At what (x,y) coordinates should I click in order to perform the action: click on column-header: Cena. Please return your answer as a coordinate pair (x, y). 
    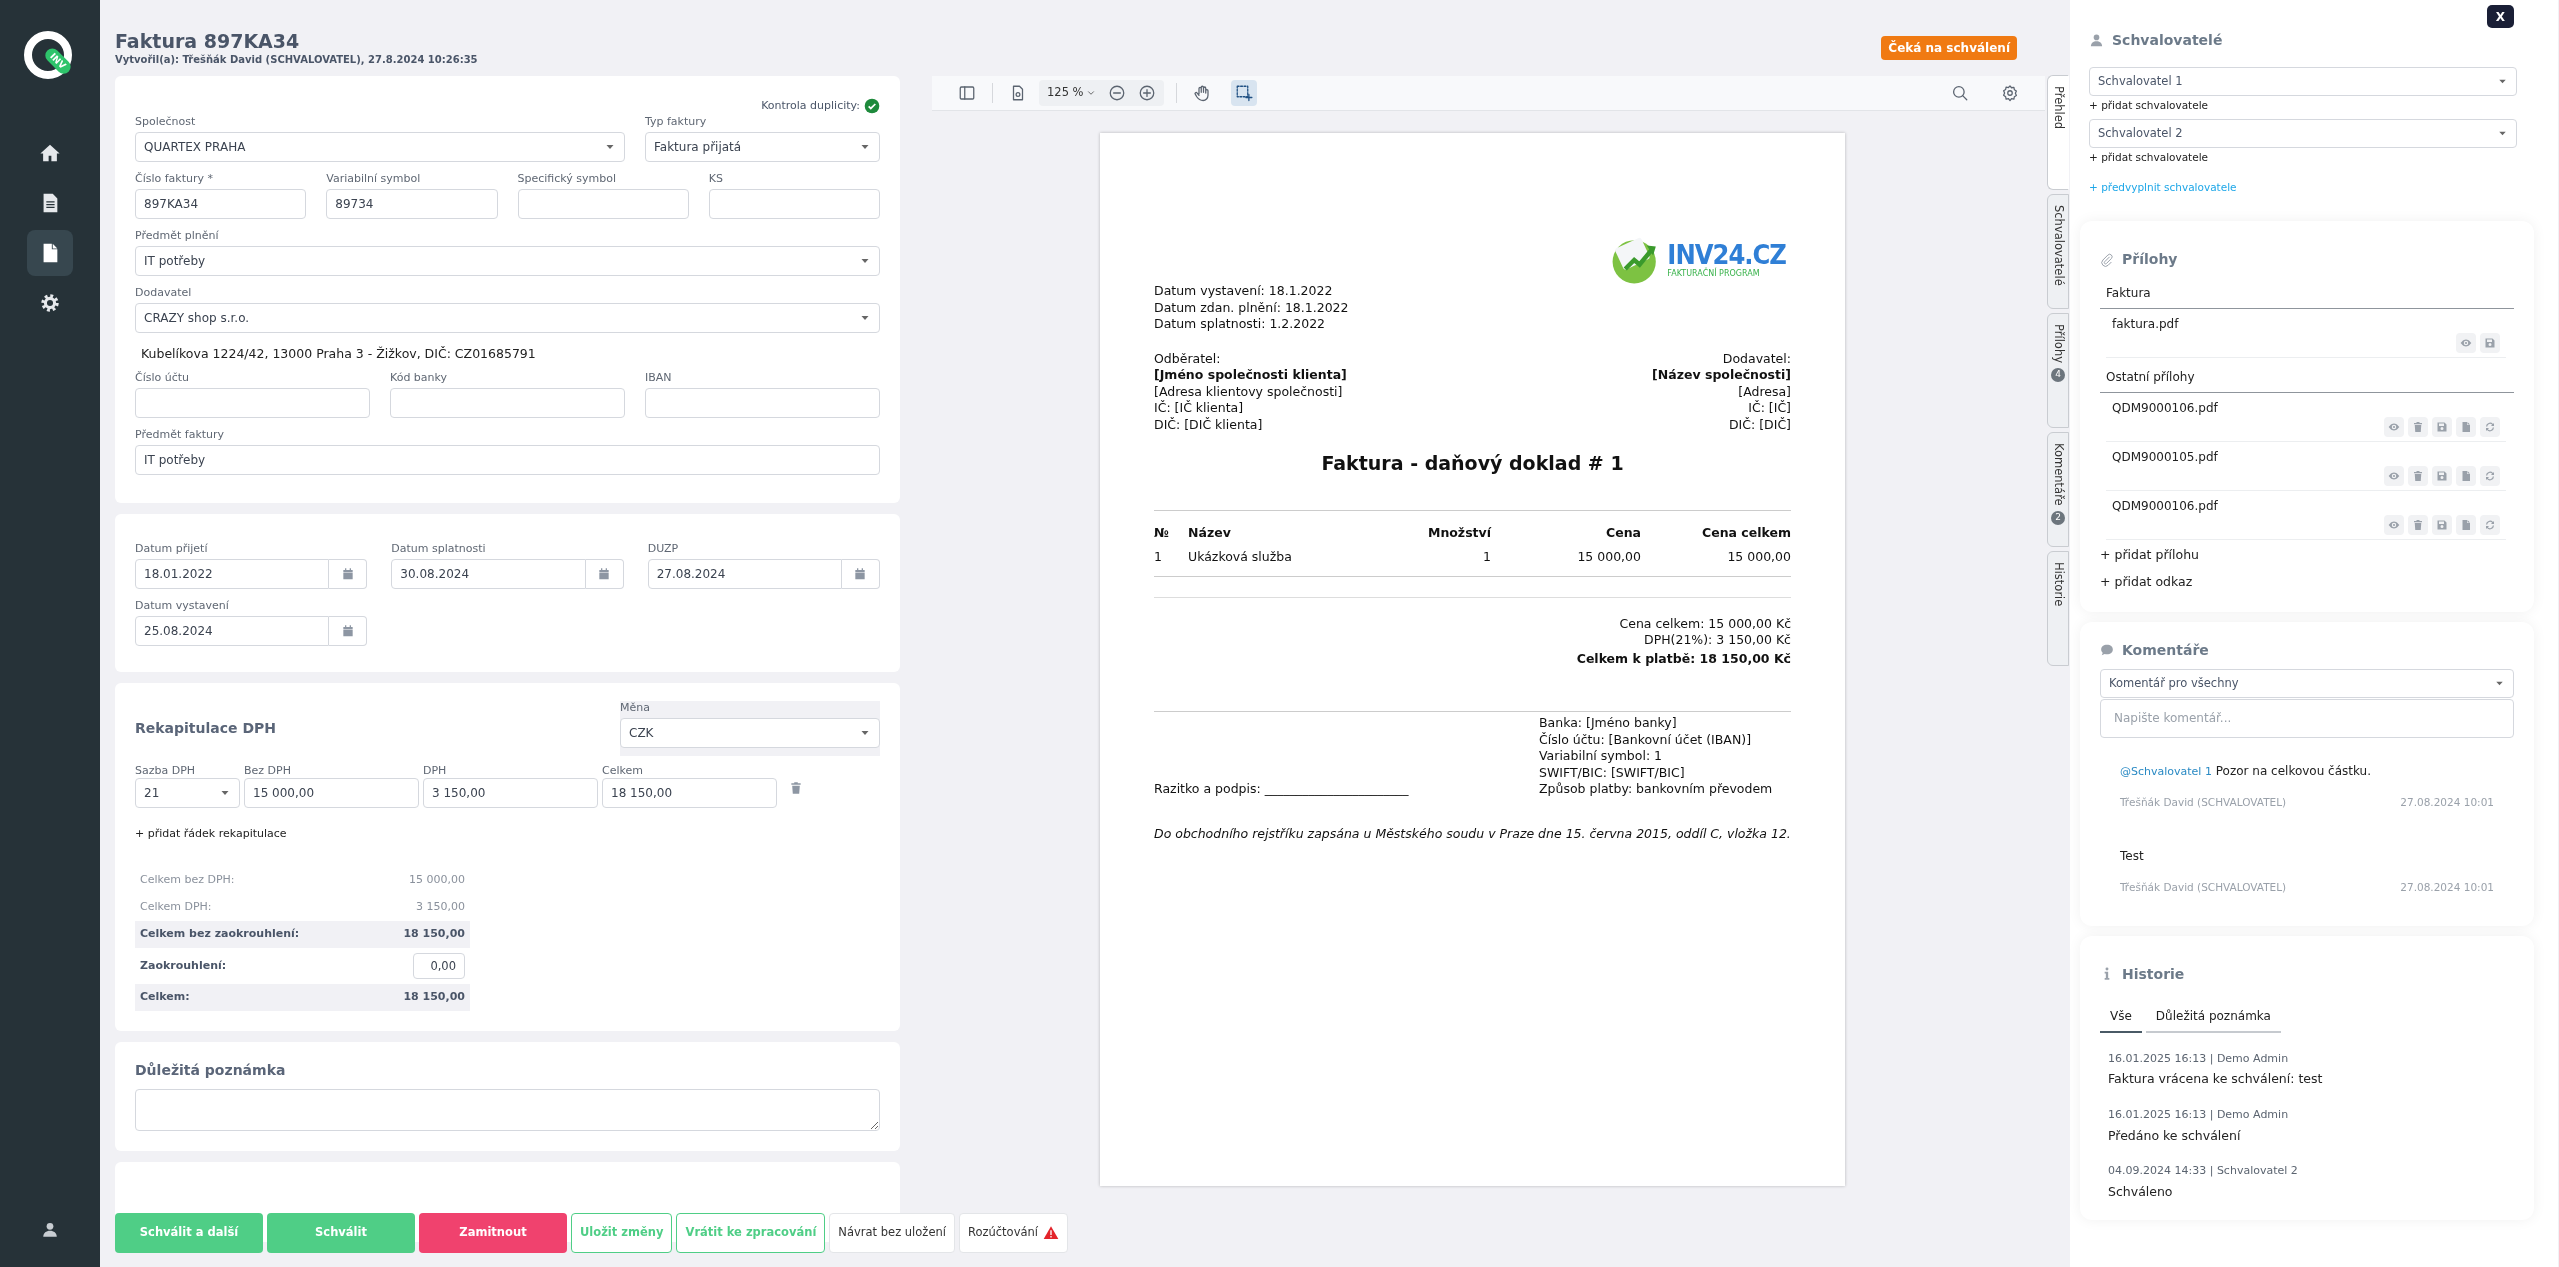
    Looking at the image, I should click on (1566, 527).